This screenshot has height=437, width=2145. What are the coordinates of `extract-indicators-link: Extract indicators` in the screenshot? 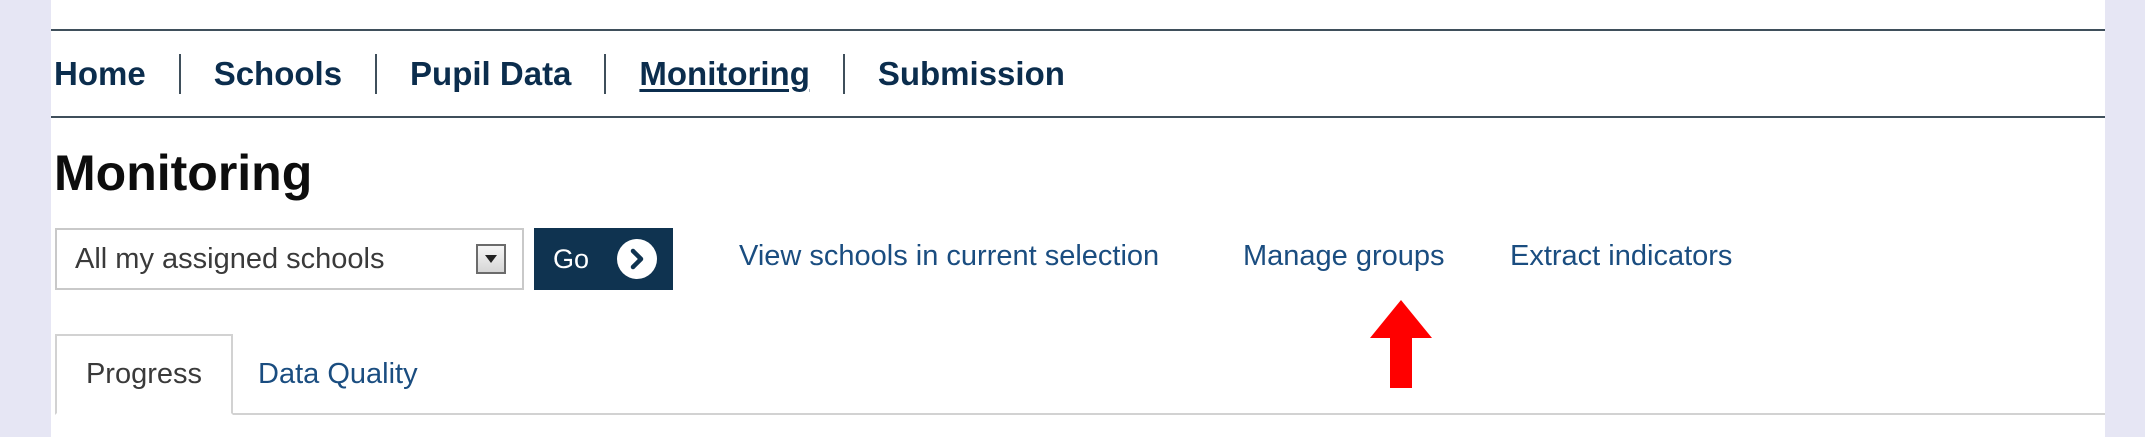 It's located at (1621, 256).